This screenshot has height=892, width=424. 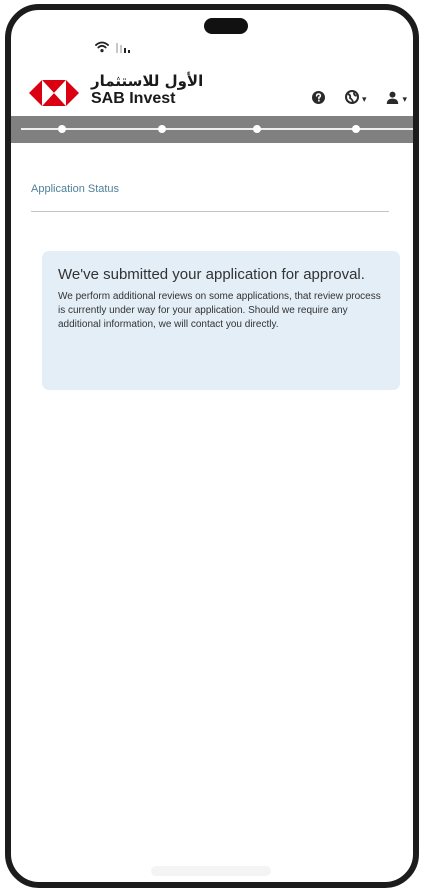 I want to click on help-button, so click(x=318, y=99).